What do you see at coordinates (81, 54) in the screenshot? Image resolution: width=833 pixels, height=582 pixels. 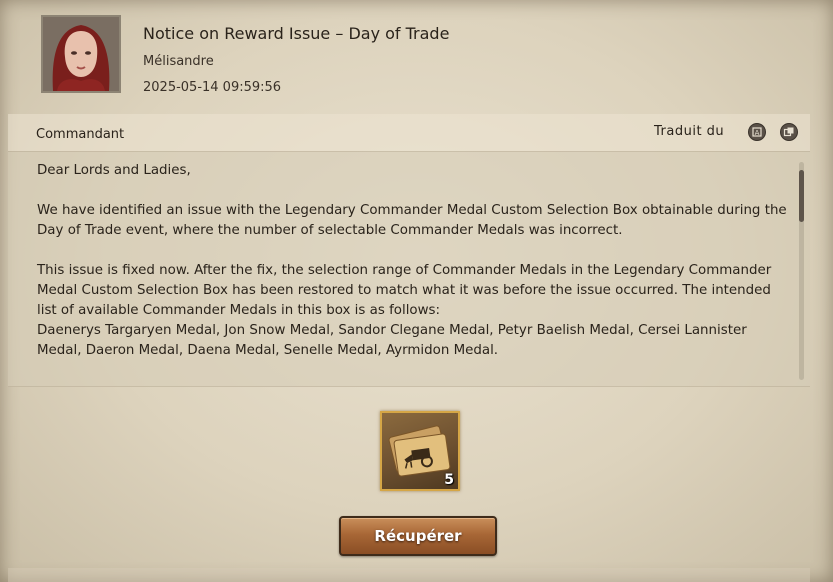 I see `sender-avatar` at bounding box center [81, 54].